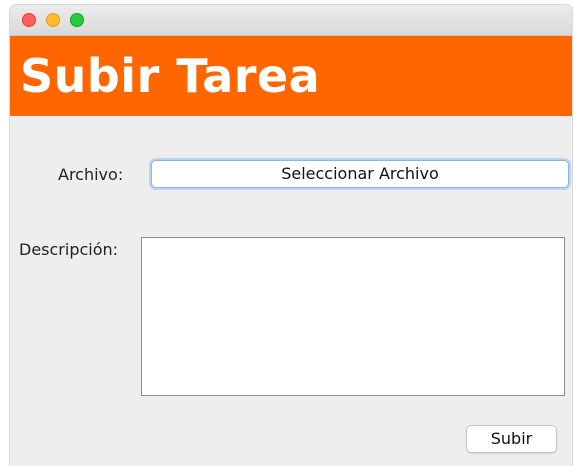 The height and width of the screenshot is (466, 577). I want to click on archivo-label: Archivo:, so click(91, 174).